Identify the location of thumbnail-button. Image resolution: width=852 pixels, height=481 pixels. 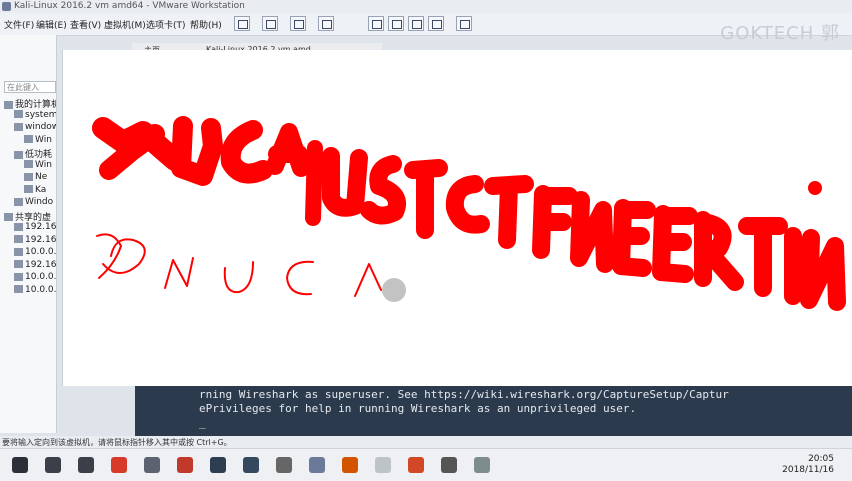
(396, 23).